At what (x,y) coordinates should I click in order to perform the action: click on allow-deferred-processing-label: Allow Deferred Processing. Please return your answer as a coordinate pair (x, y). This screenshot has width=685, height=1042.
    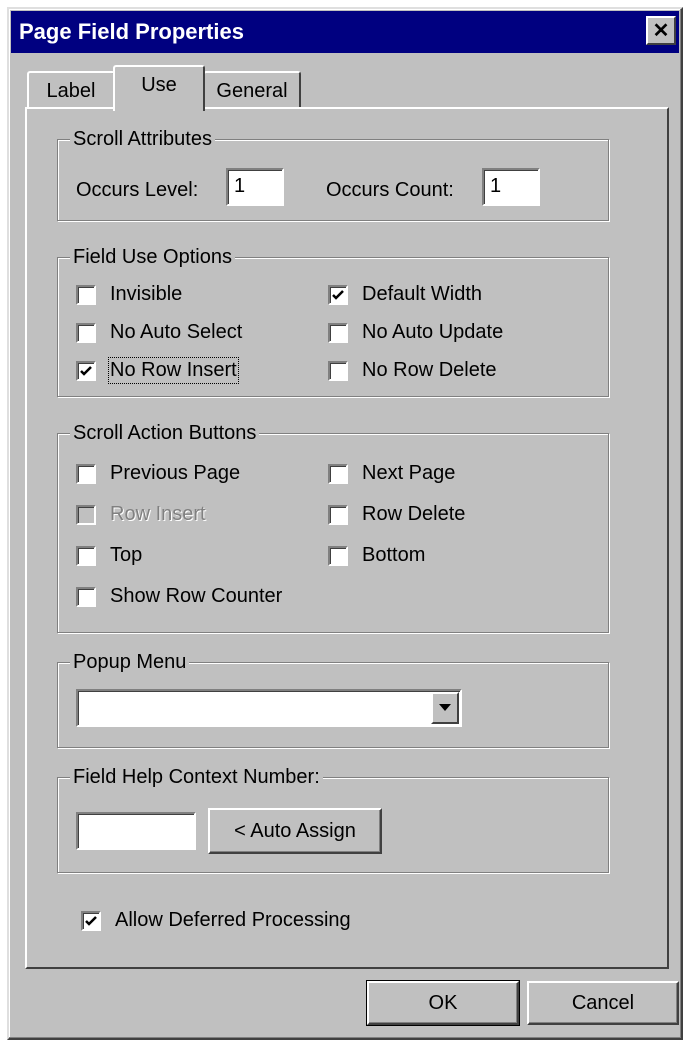
    Looking at the image, I should click on (233, 920).